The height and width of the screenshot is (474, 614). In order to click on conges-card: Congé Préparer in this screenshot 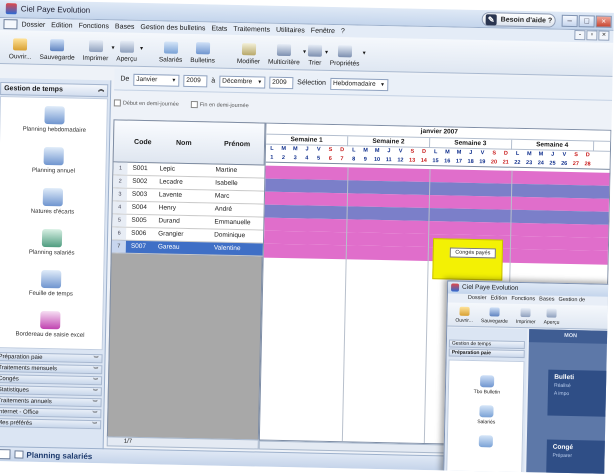, I will do `click(578, 456)`.